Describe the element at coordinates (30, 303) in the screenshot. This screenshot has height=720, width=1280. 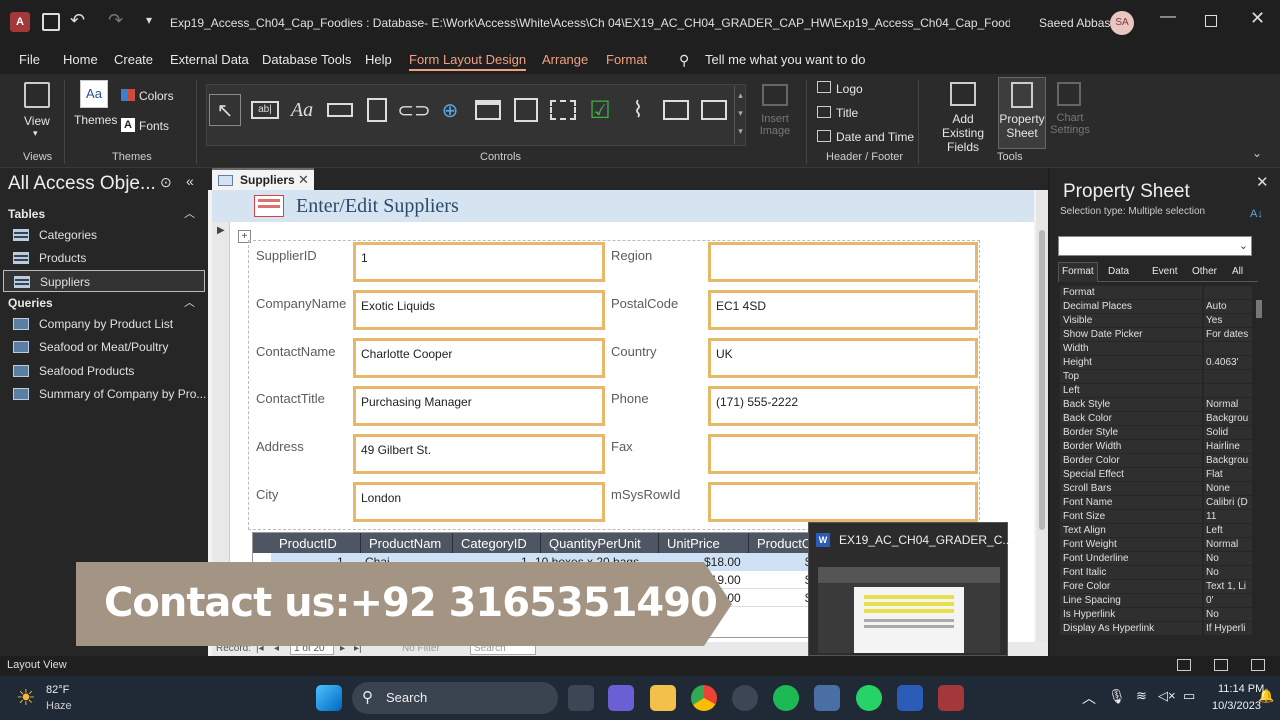
I see `queries-header: Queries` at that location.